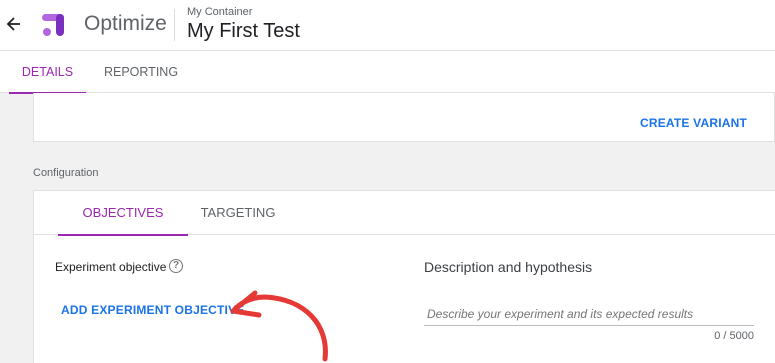  I want to click on product-name: Optimize, so click(125, 23).